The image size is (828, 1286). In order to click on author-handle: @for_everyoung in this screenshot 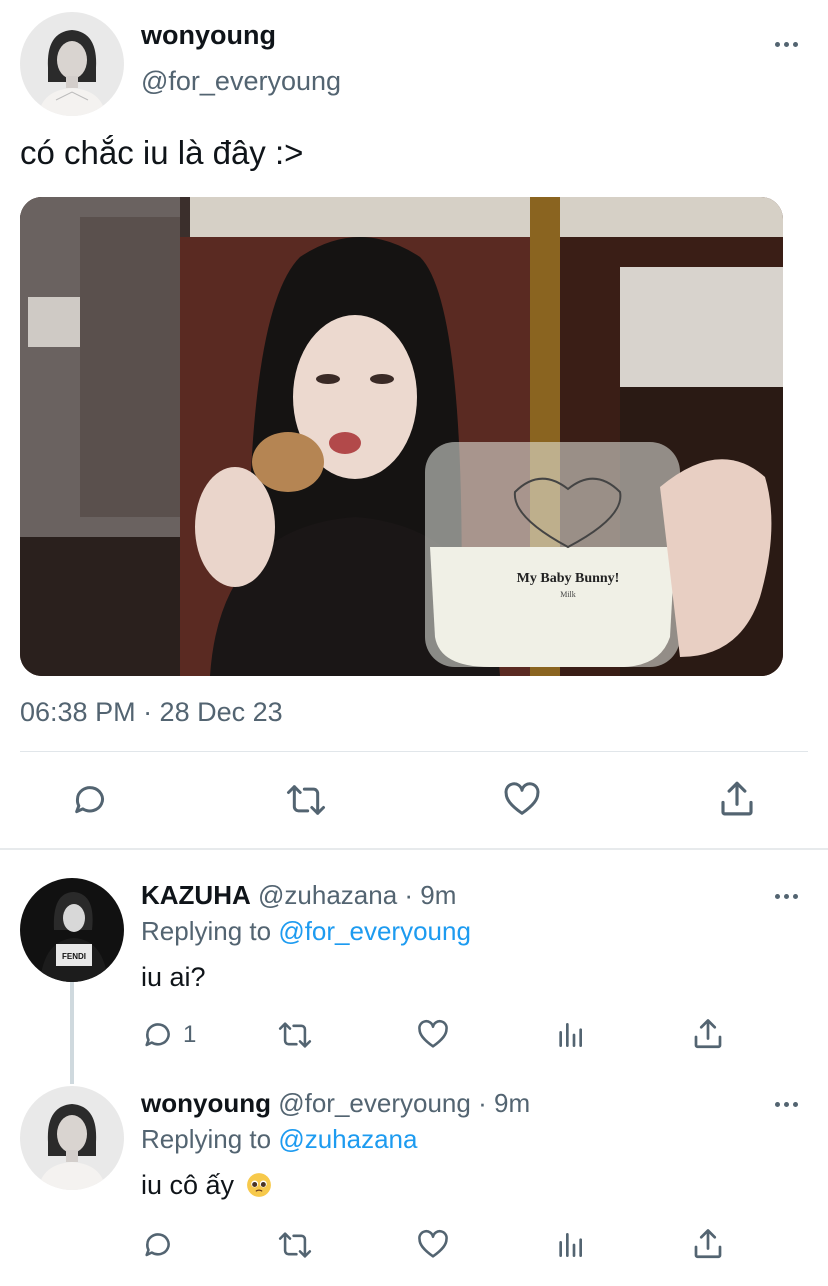, I will do `click(241, 81)`.